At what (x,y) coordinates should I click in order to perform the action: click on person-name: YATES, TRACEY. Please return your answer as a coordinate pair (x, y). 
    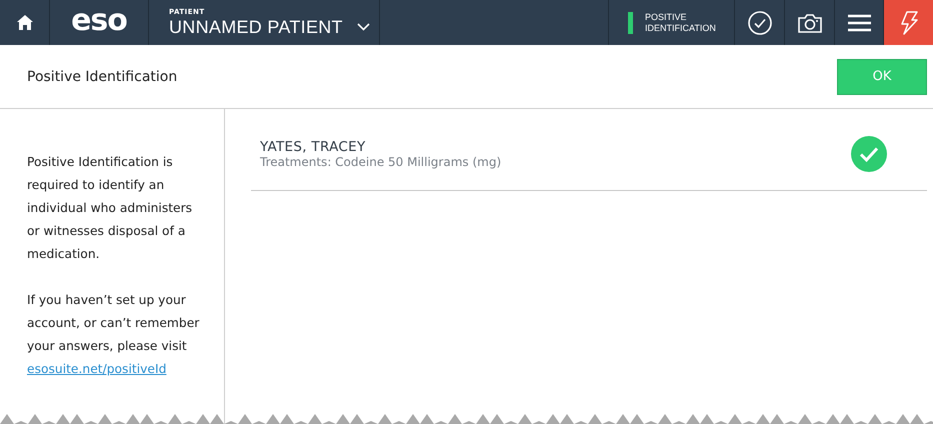
    Looking at the image, I should click on (313, 147).